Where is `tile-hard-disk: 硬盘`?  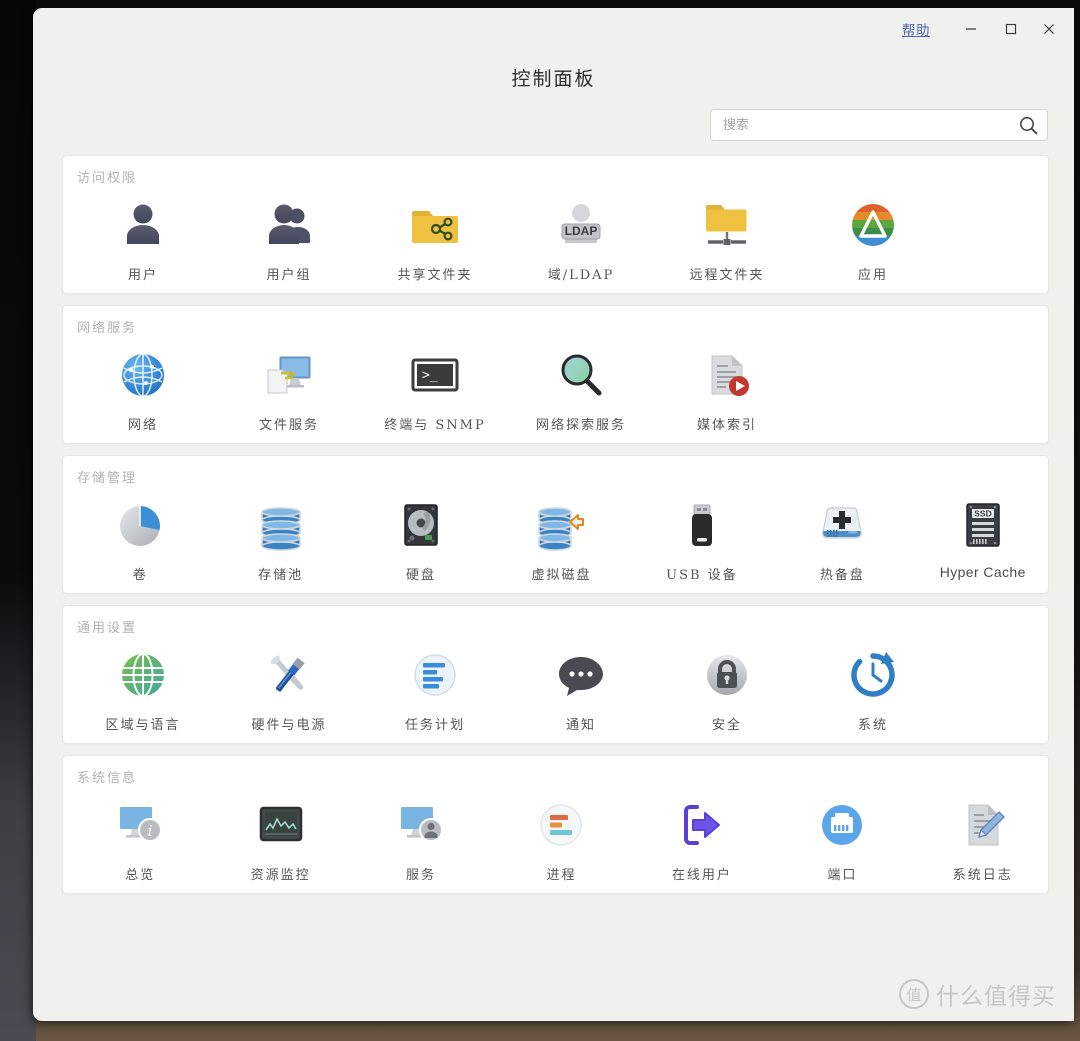 tile-hard-disk: 硬盘 is located at coordinates (421, 539).